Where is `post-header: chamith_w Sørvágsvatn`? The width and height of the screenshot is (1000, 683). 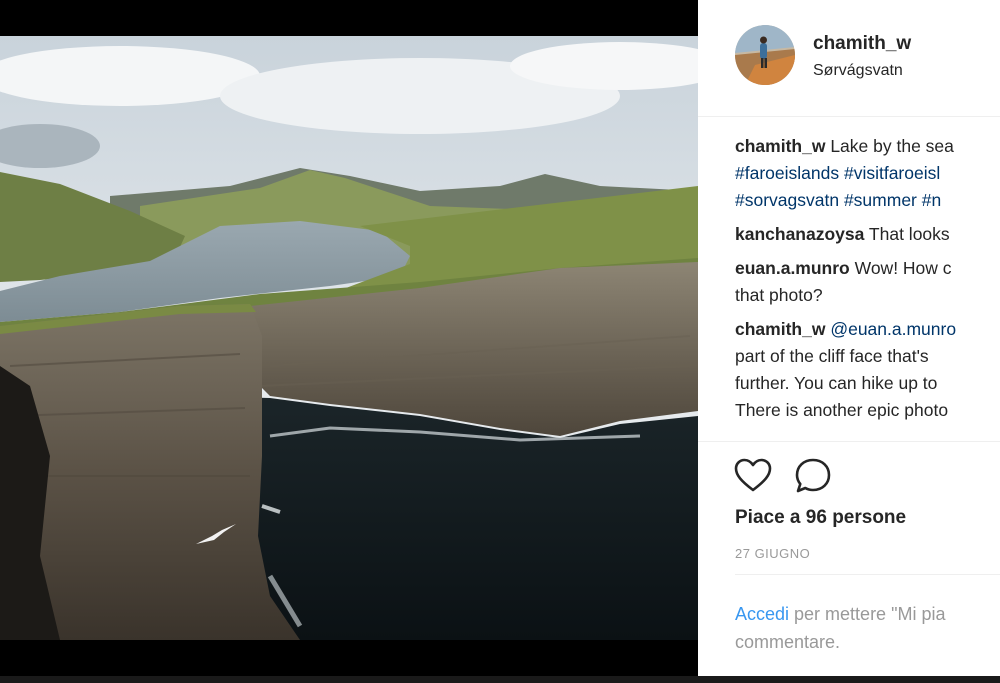
post-header: chamith_w Sørvágsvatn is located at coordinates (849, 58).